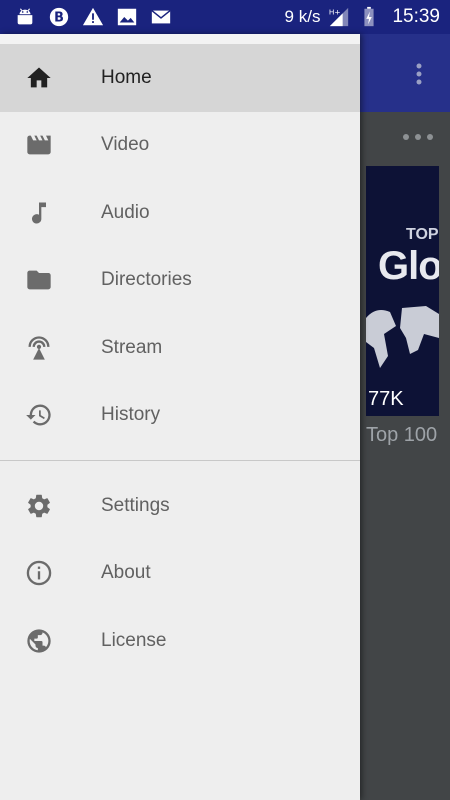  What do you see at coordinates (369, 17) in the screenshot?
I see `battery-icon` at bounding box center [369, 17].